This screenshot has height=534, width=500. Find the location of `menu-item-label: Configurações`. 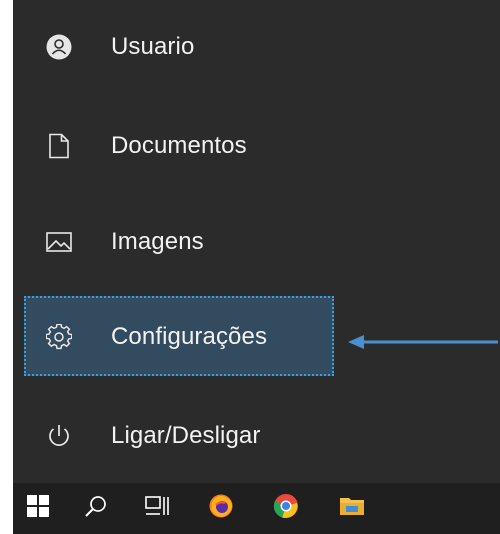

menu-item-label: Configurações is located at coordinates (189, 336).